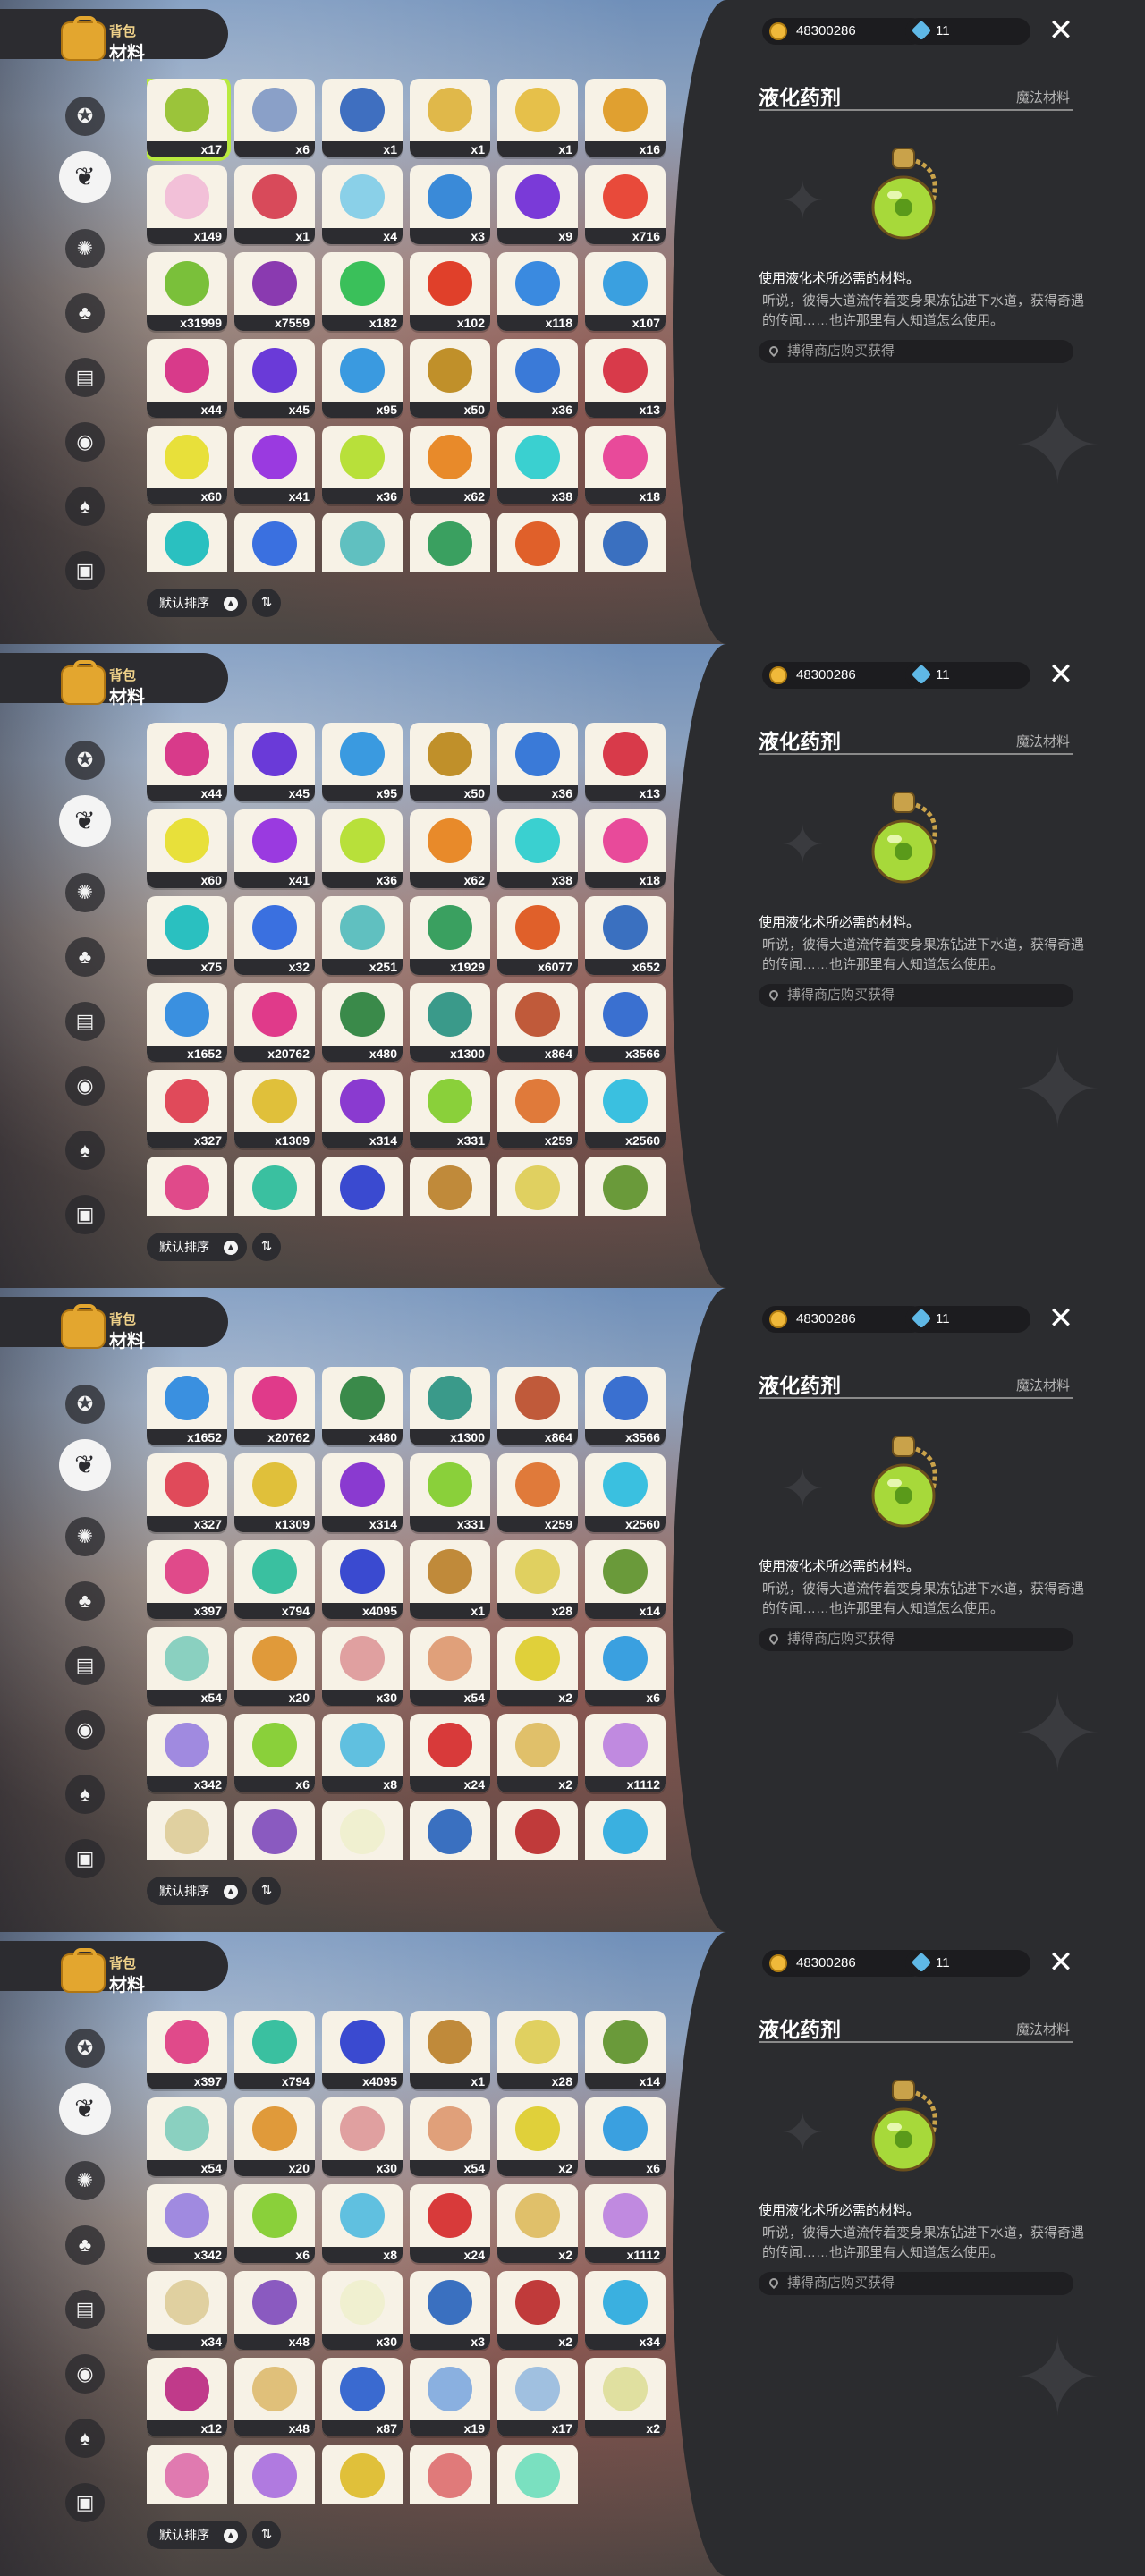 This screenshot has width=1145, height=2576. I want to click on inventory-slot: x14, so click(625, 1186).